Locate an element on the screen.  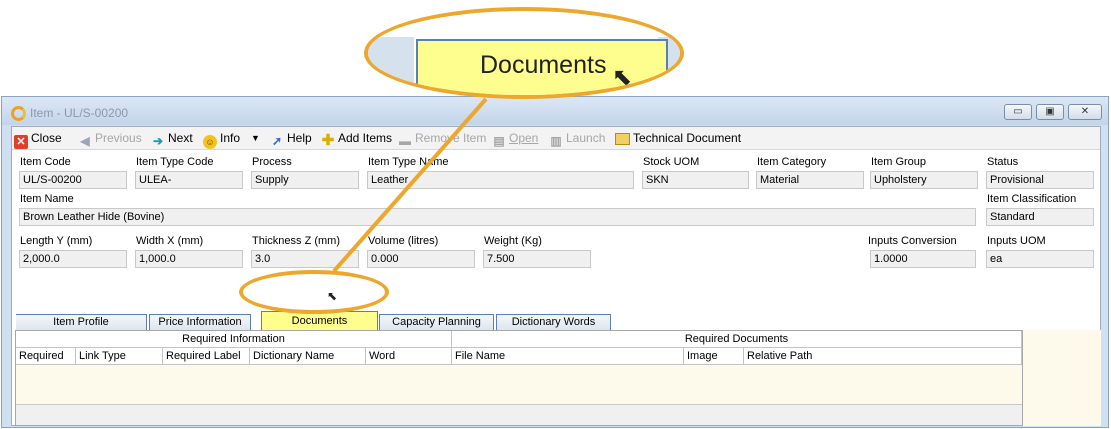
zoom-content: Documents ⬉ is located at coordinates (524, 53).